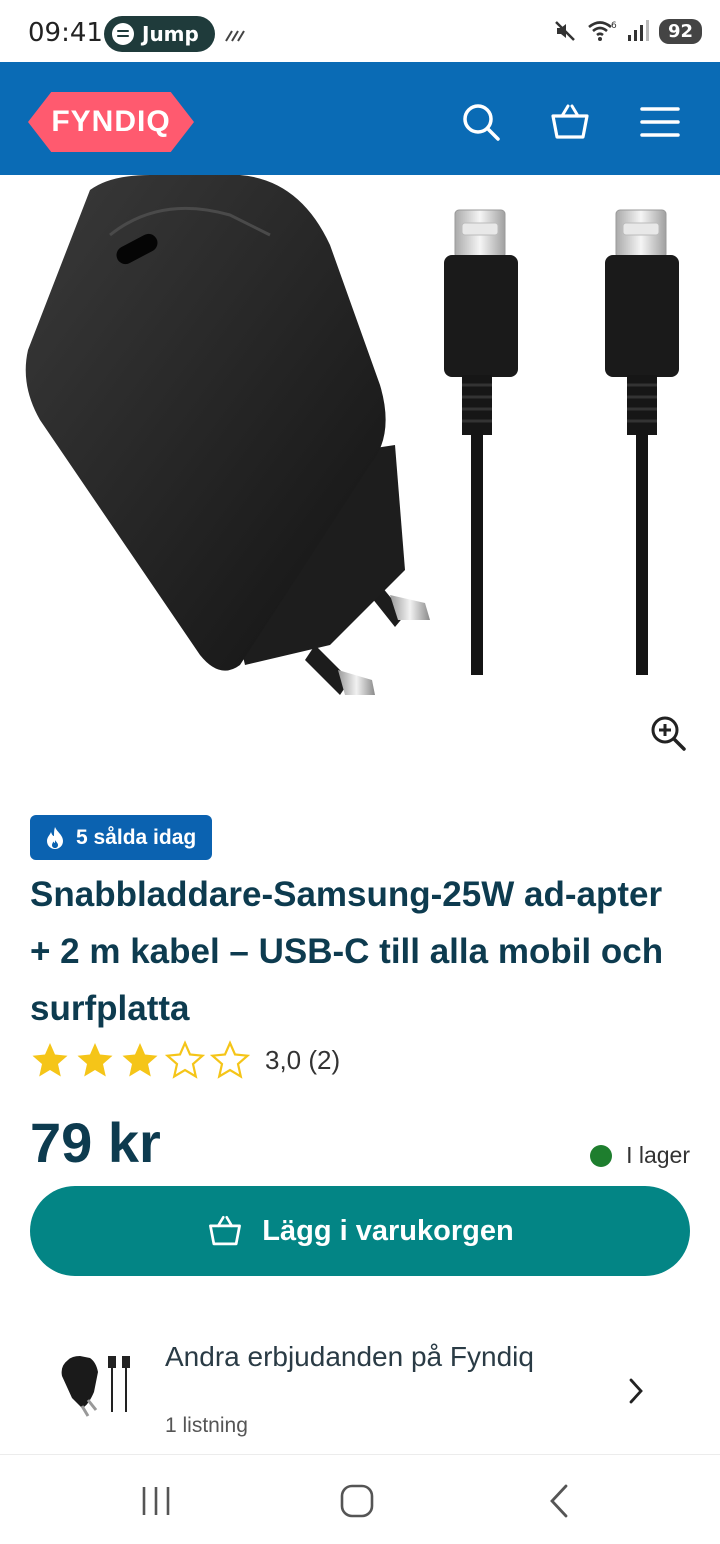  Describe the element at coordinates (388, 1230) in the screenshot. I see `add-to-cart-label: Lägg i varukorgen` at that location.